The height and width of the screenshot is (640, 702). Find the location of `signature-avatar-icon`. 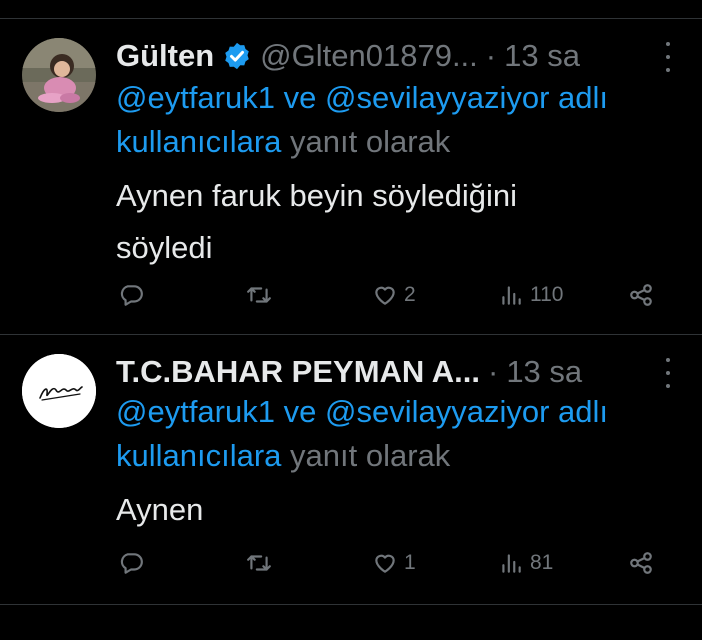

signature-avatar-icon is located at coordinates (59, 391).